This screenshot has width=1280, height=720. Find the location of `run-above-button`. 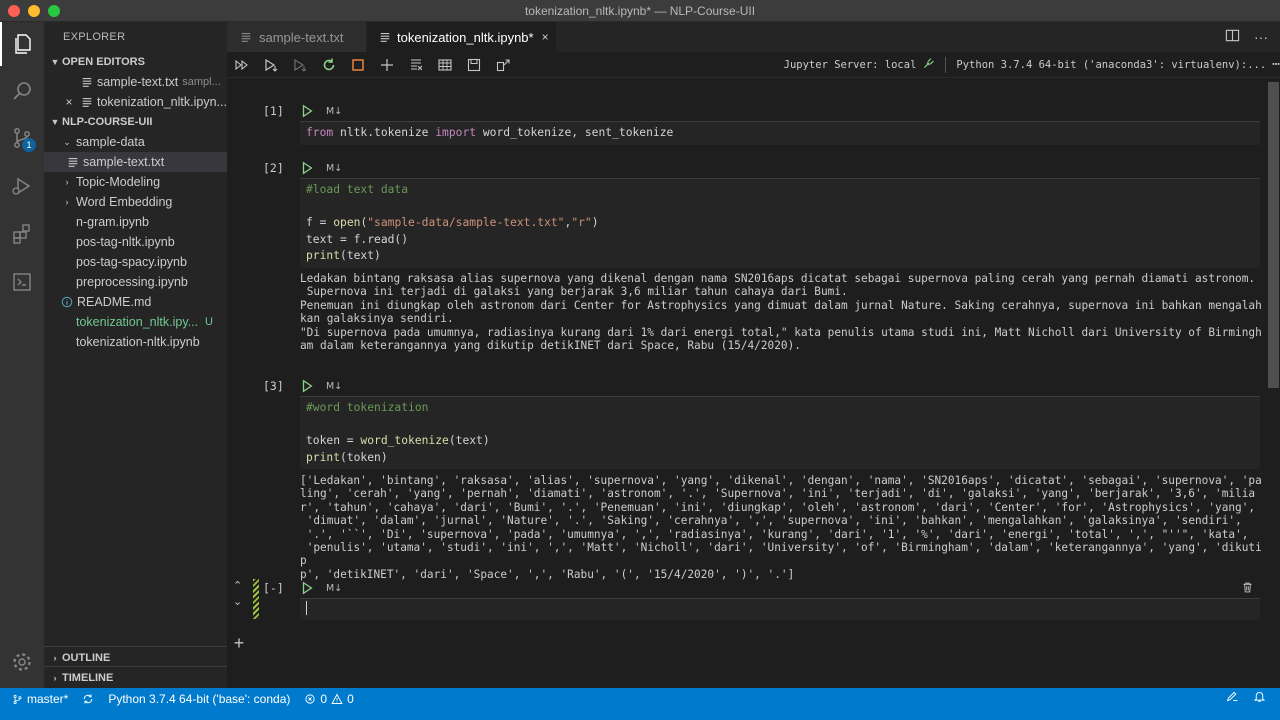

run-above-button is located at coordinates (270, 65).